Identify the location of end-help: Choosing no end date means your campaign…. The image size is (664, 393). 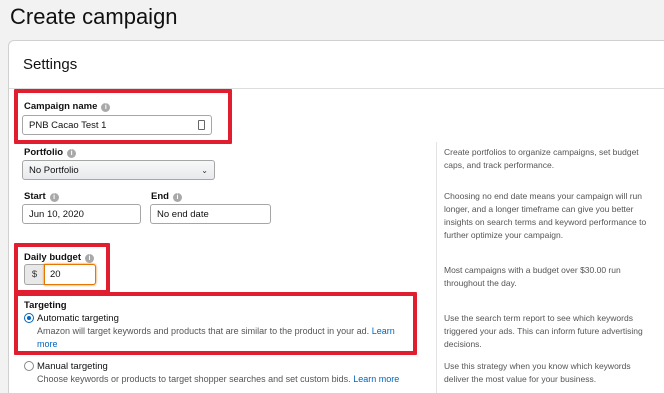
(545, 215).